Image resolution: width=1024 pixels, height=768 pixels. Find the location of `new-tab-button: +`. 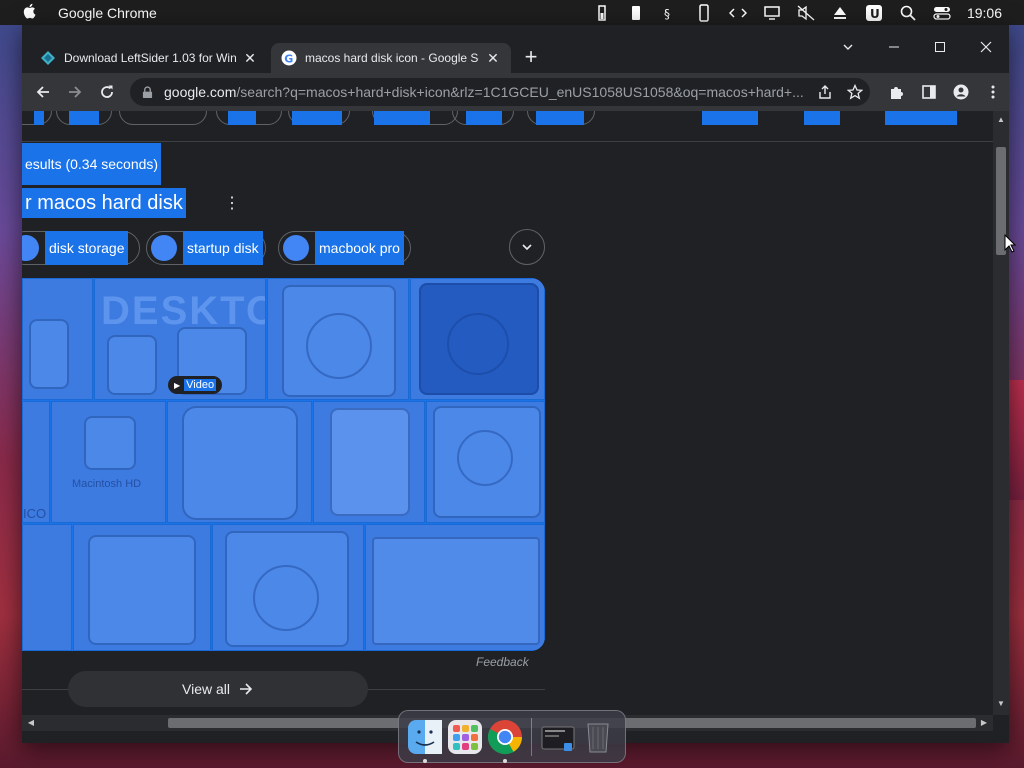

new-tab-button: + is located at coordinates (531, 57).